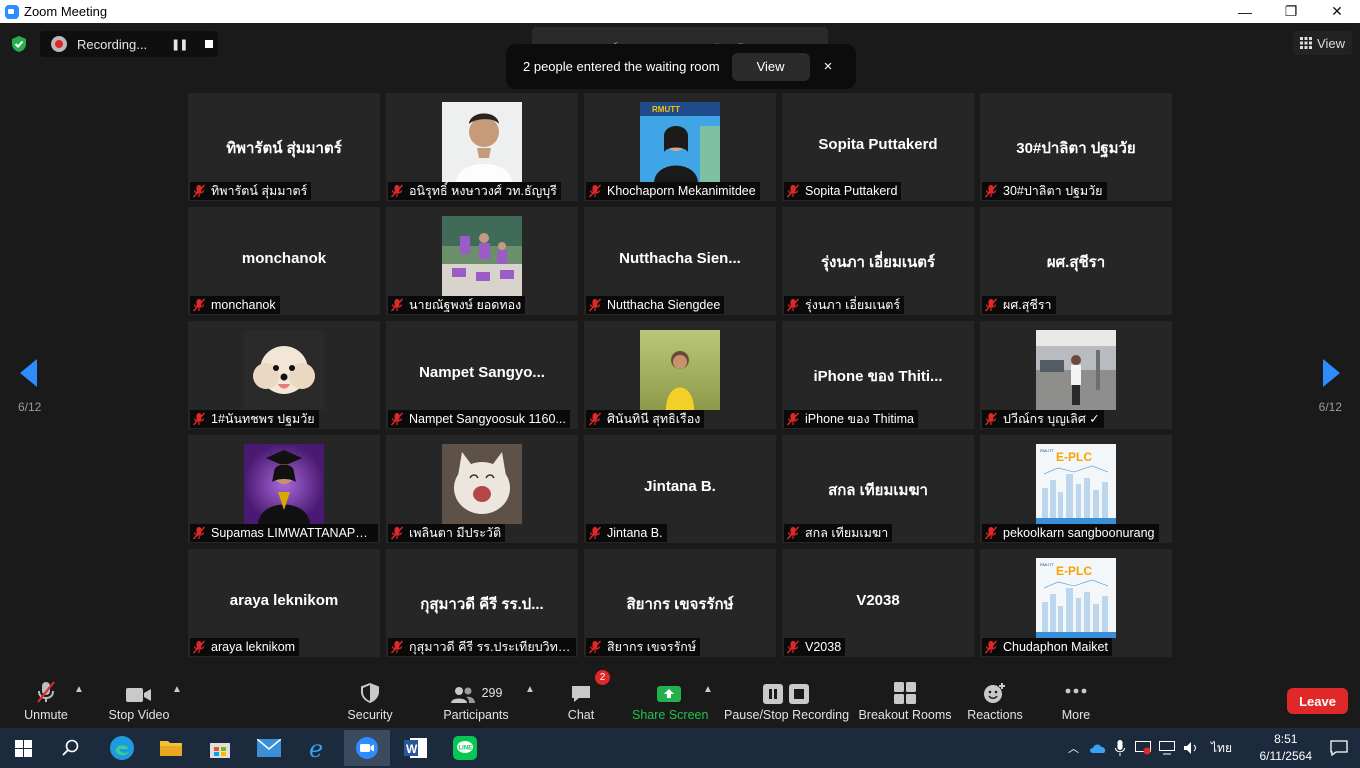 The width and height of the screenshot is (1360, 768). Describe the element at coordinates (1291, 11) in the screenshot. I see `maximize-button: ❐` at that location.